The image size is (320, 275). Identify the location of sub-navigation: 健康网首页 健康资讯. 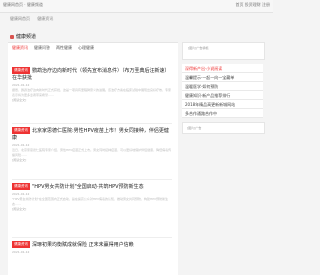
(34, 19).